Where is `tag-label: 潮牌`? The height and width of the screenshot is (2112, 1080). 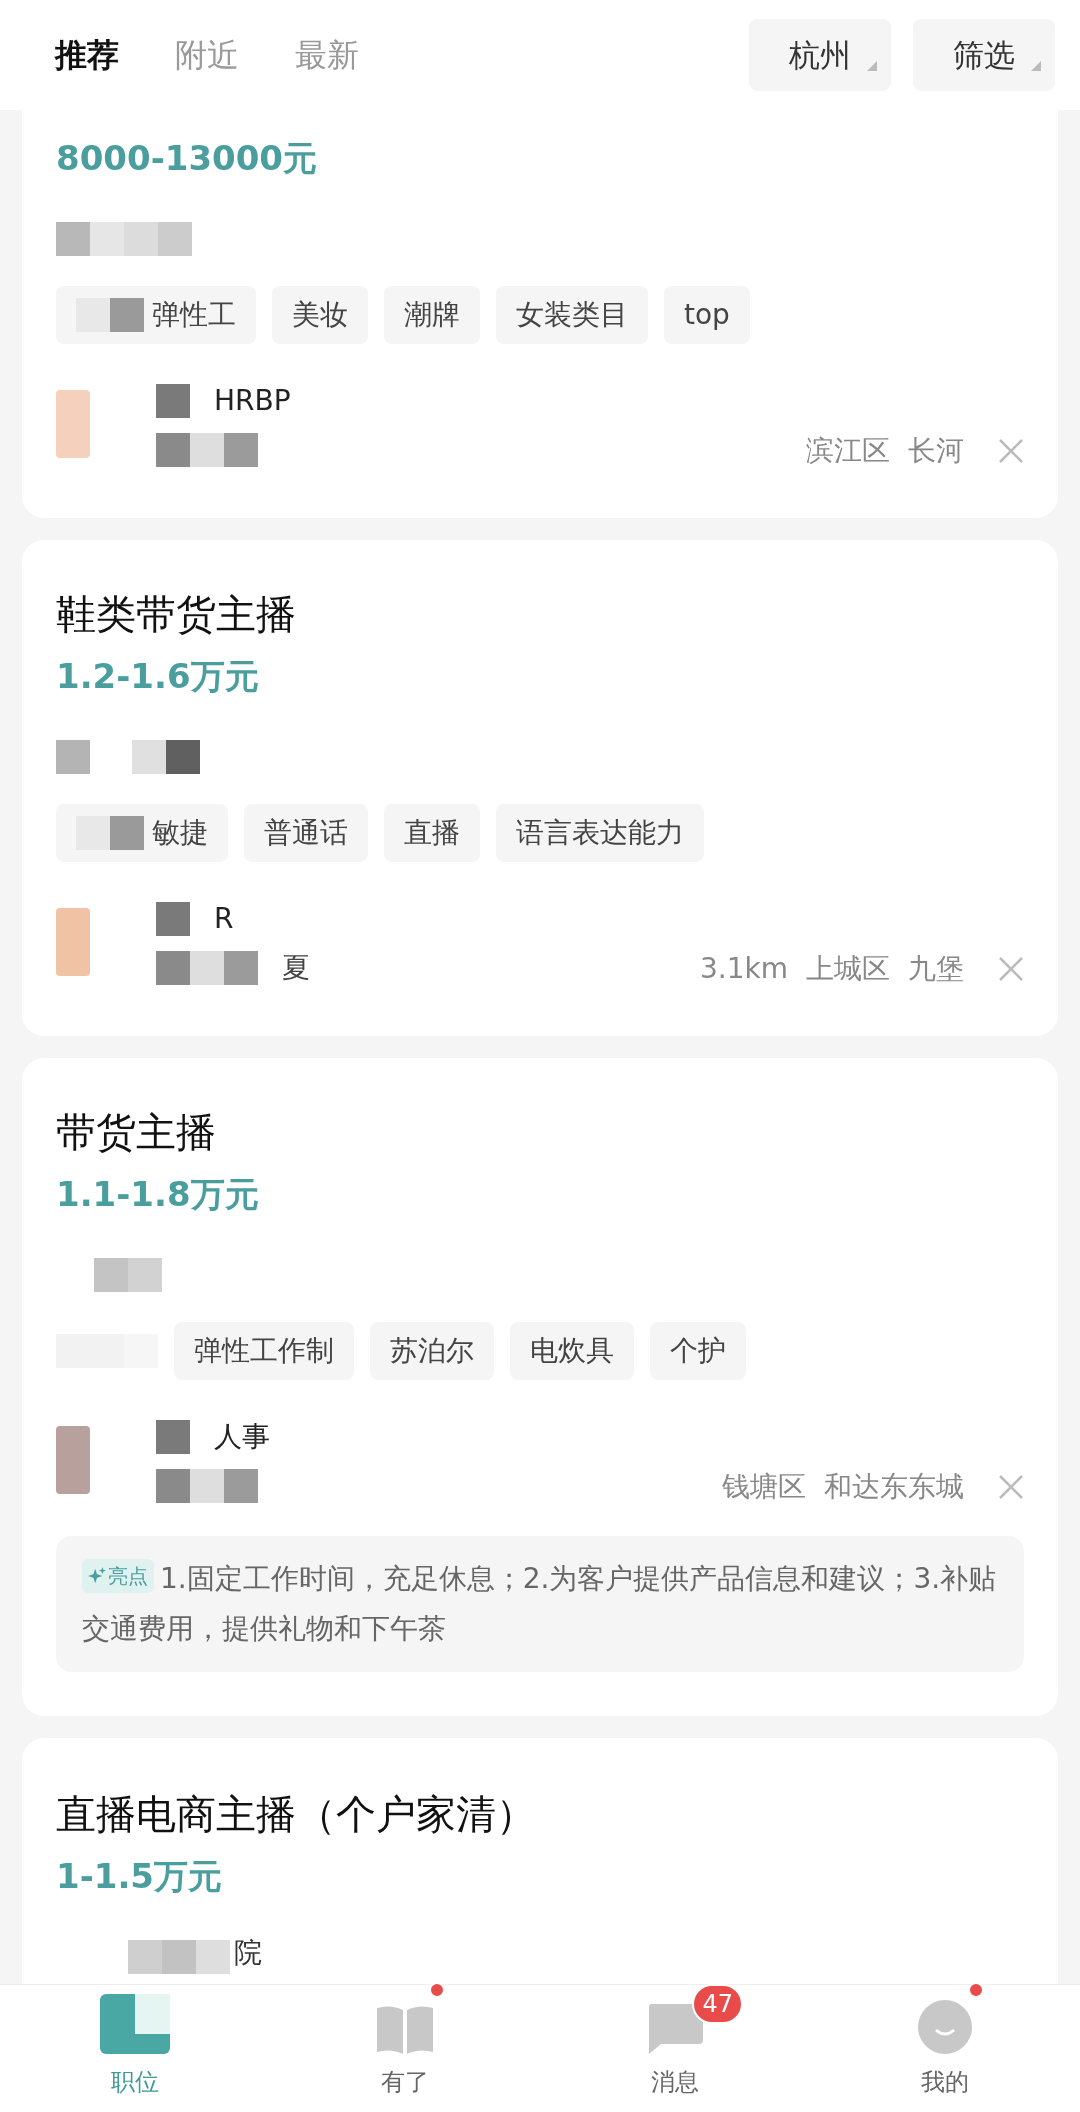 tag-label: 潮牌 is located at coordinates (432, 315).